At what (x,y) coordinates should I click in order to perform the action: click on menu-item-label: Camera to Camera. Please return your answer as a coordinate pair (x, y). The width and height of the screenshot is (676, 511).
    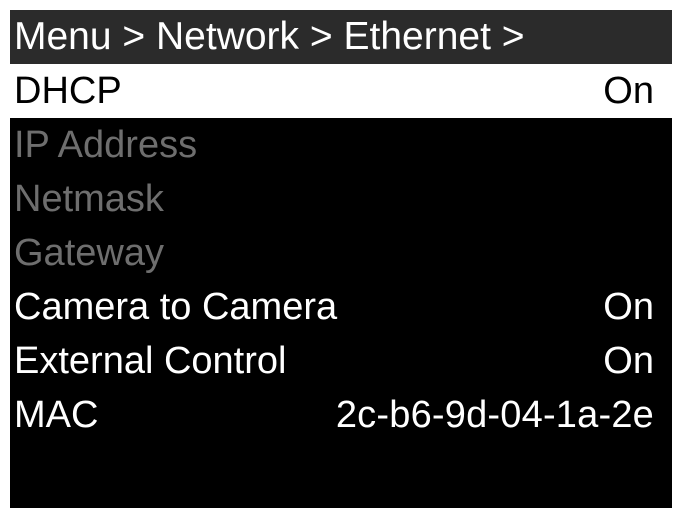
    Looking at the image, I should click on (176, 306).